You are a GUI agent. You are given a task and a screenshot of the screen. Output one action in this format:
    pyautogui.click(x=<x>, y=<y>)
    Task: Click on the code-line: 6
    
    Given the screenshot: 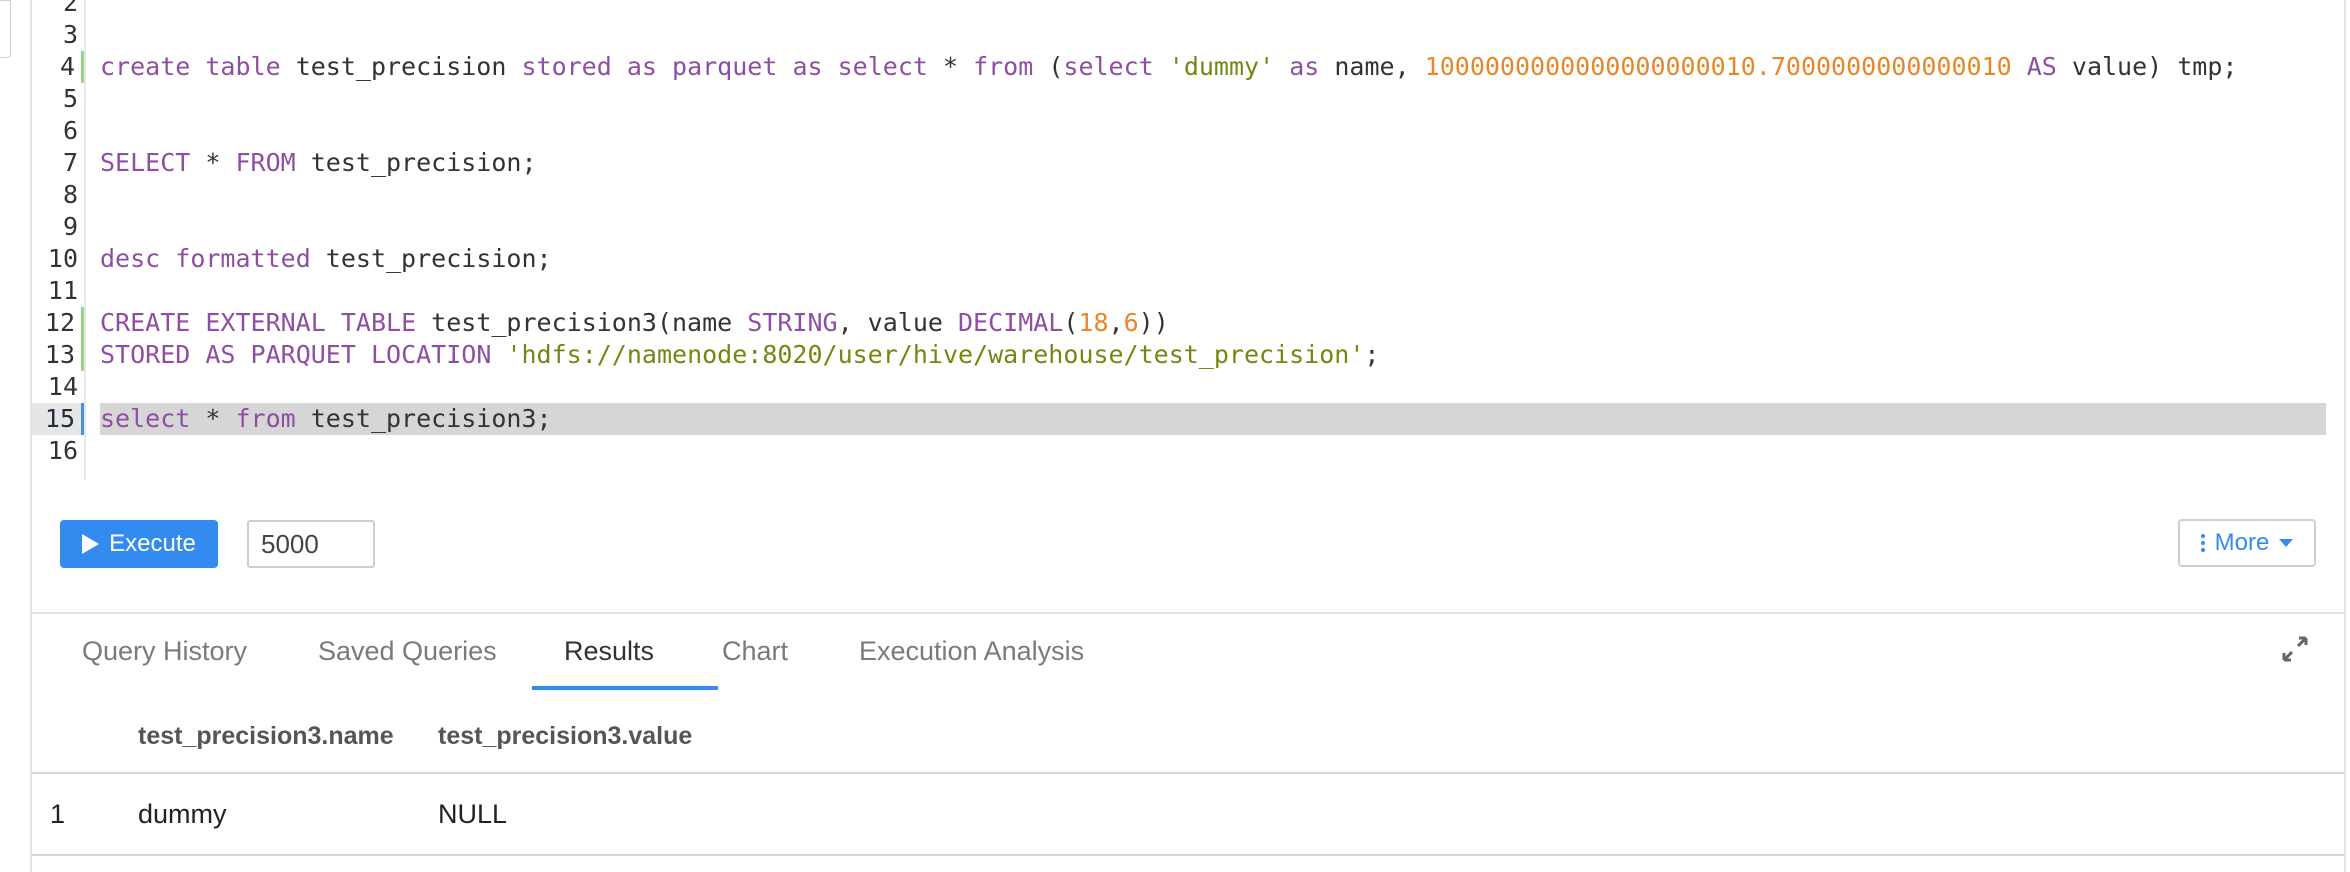 What is the action you would take?
    pyautogui.click(x=1182, y=131)
    